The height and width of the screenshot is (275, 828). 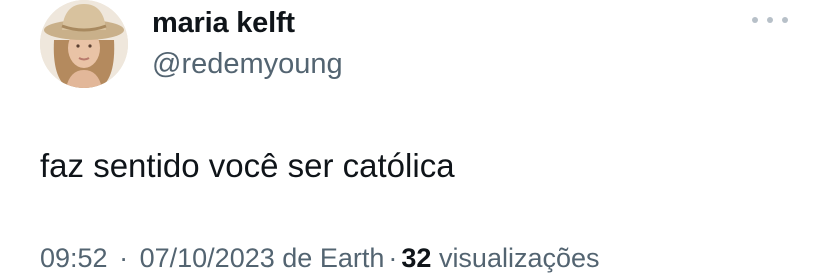 I want to click on views-label: visualizações, so click(x=519, y=258).